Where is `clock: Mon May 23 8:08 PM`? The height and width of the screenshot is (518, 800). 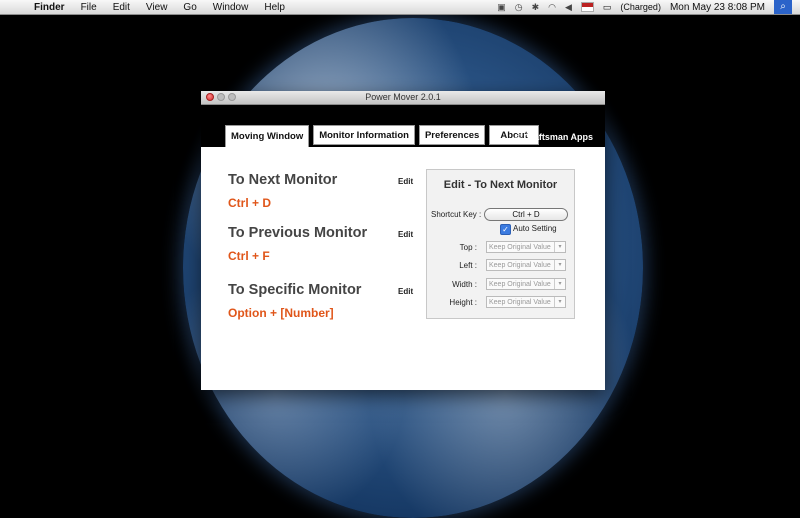
clock: Mon May 23 8:08 PM is located at coordinates (717, 7).